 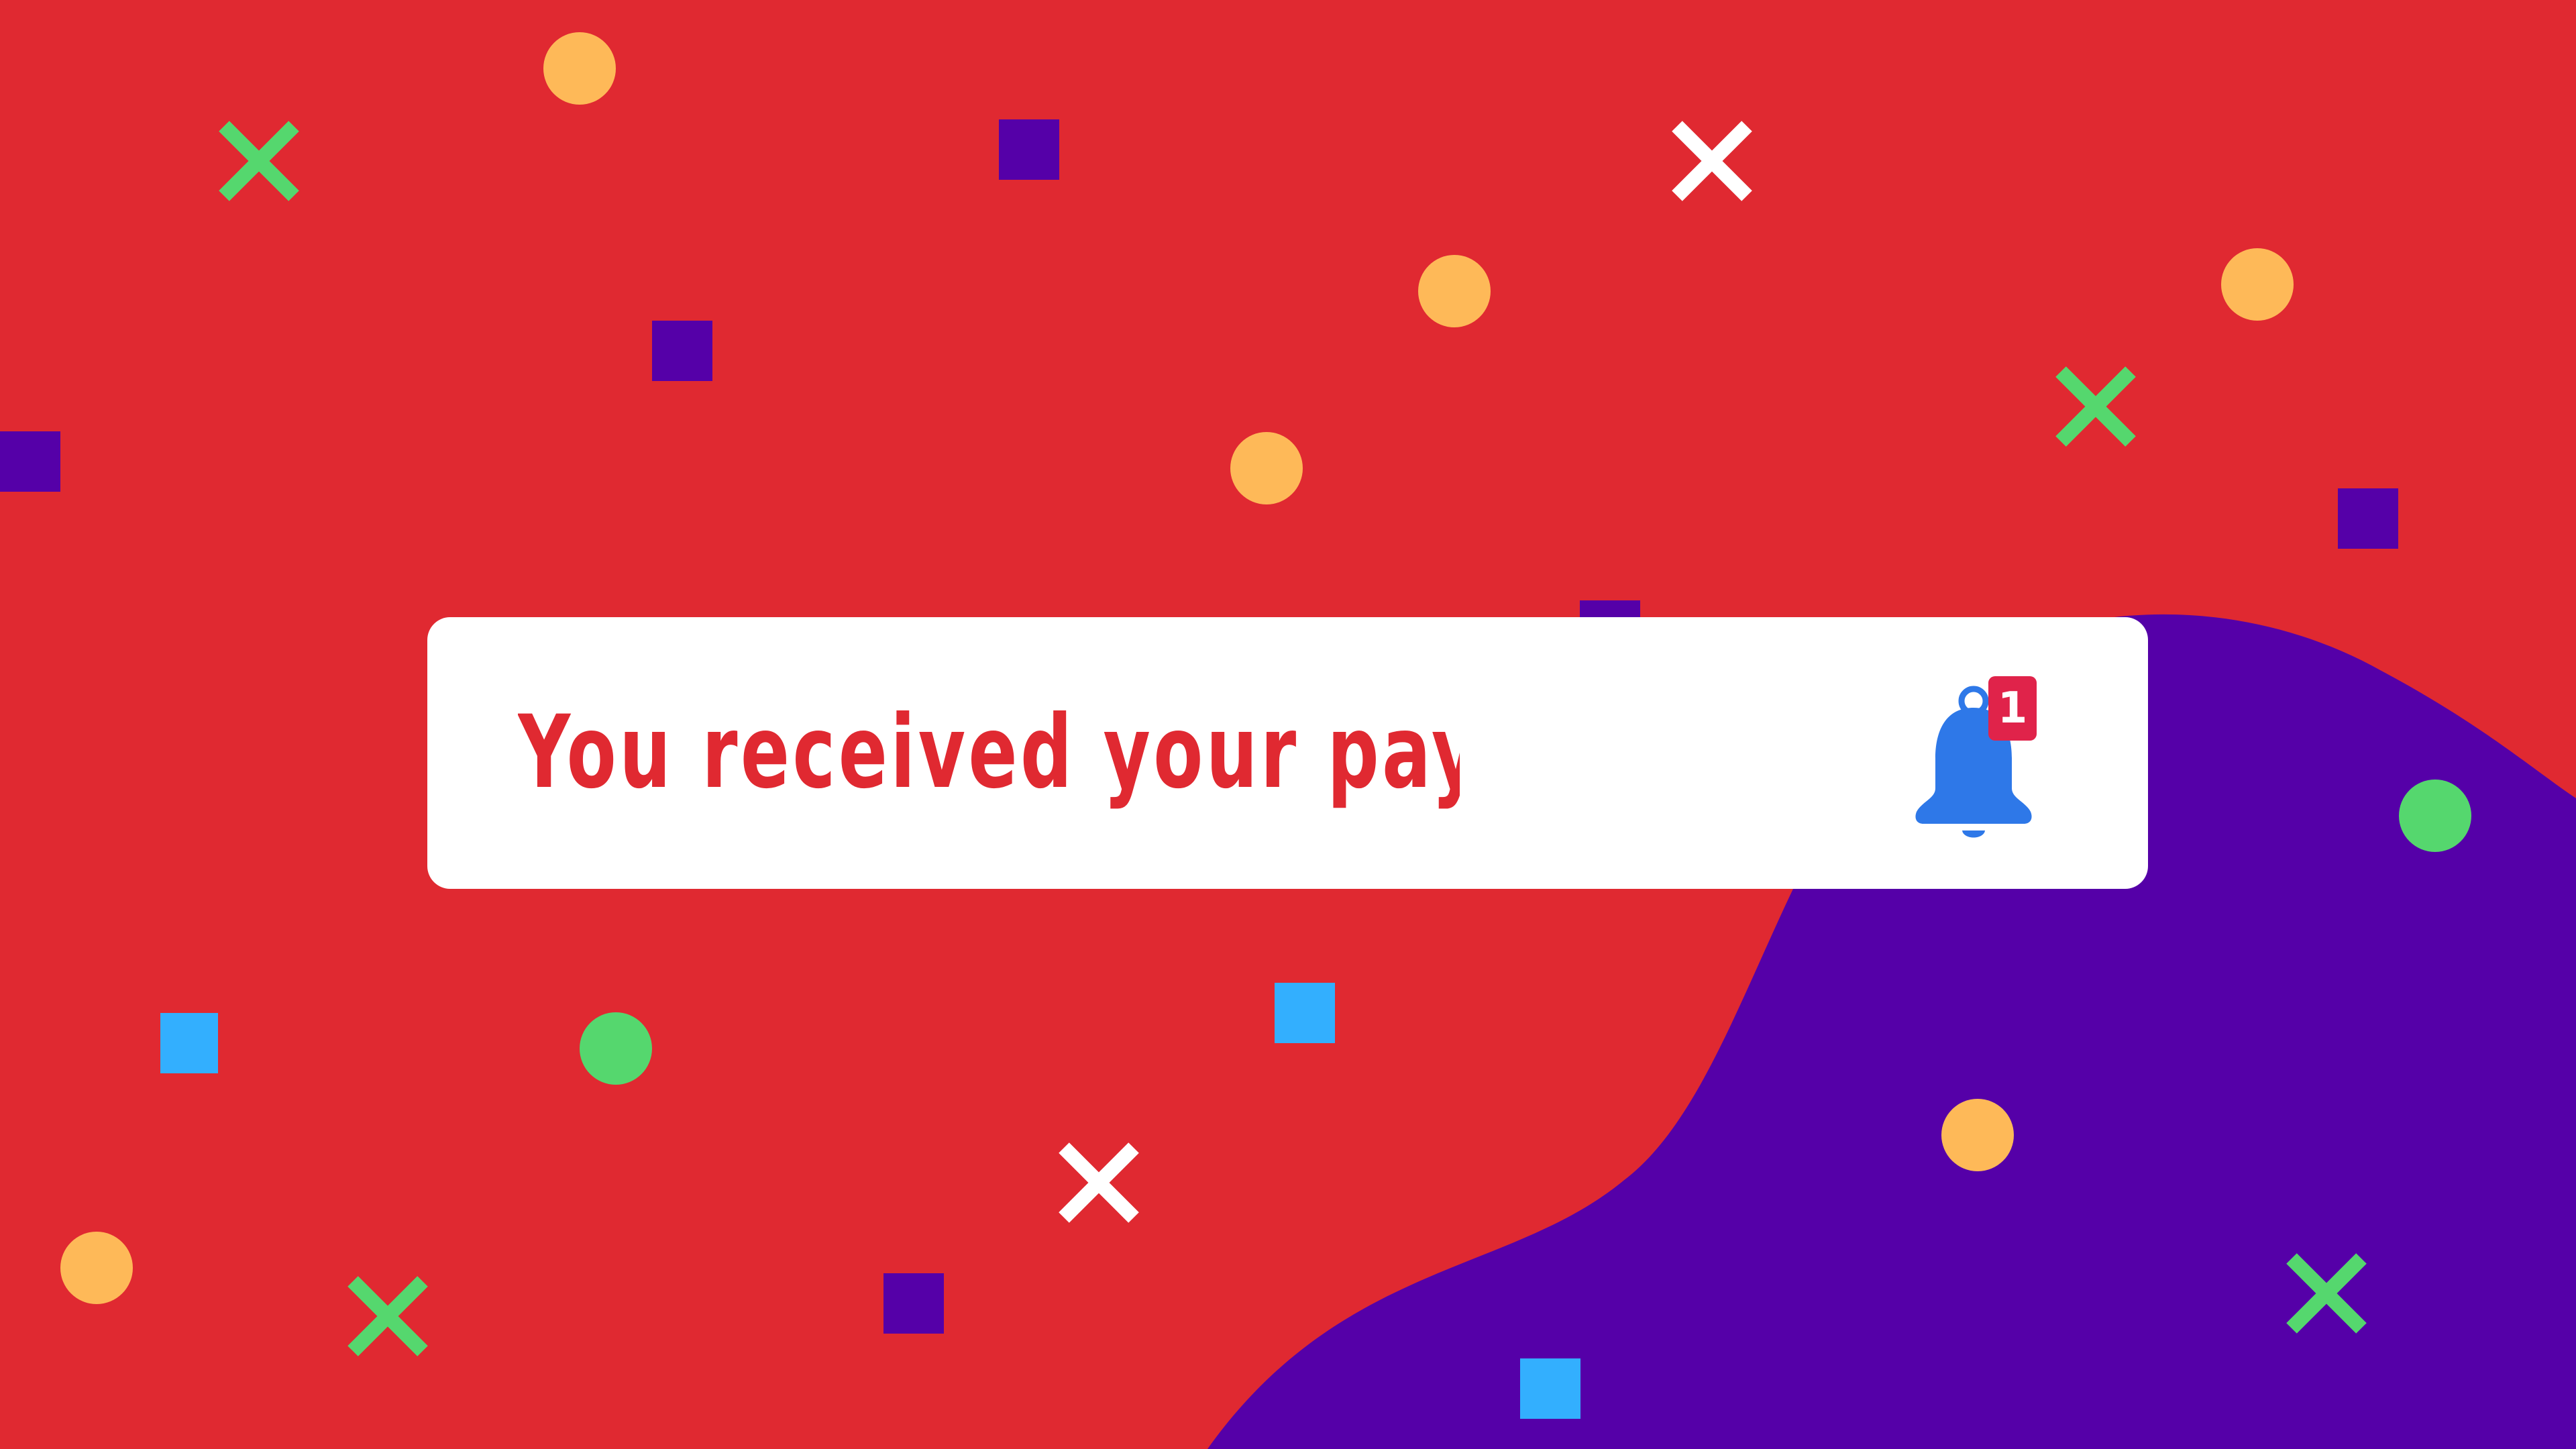 I want to click on notification-card: You received your payout! 1, so click(x=1287, y=753).